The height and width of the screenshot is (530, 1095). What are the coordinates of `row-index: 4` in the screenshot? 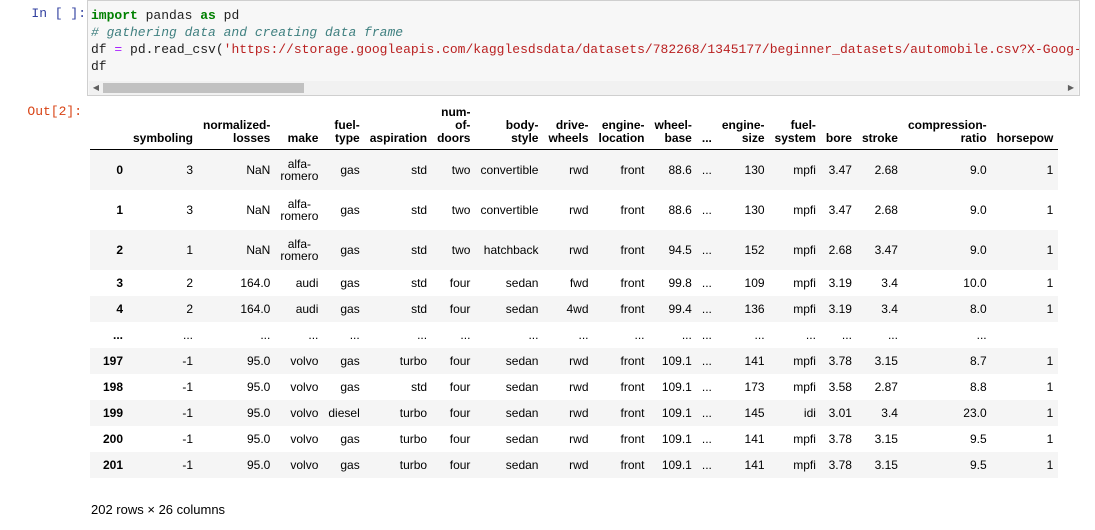 It's located at (119, 309).